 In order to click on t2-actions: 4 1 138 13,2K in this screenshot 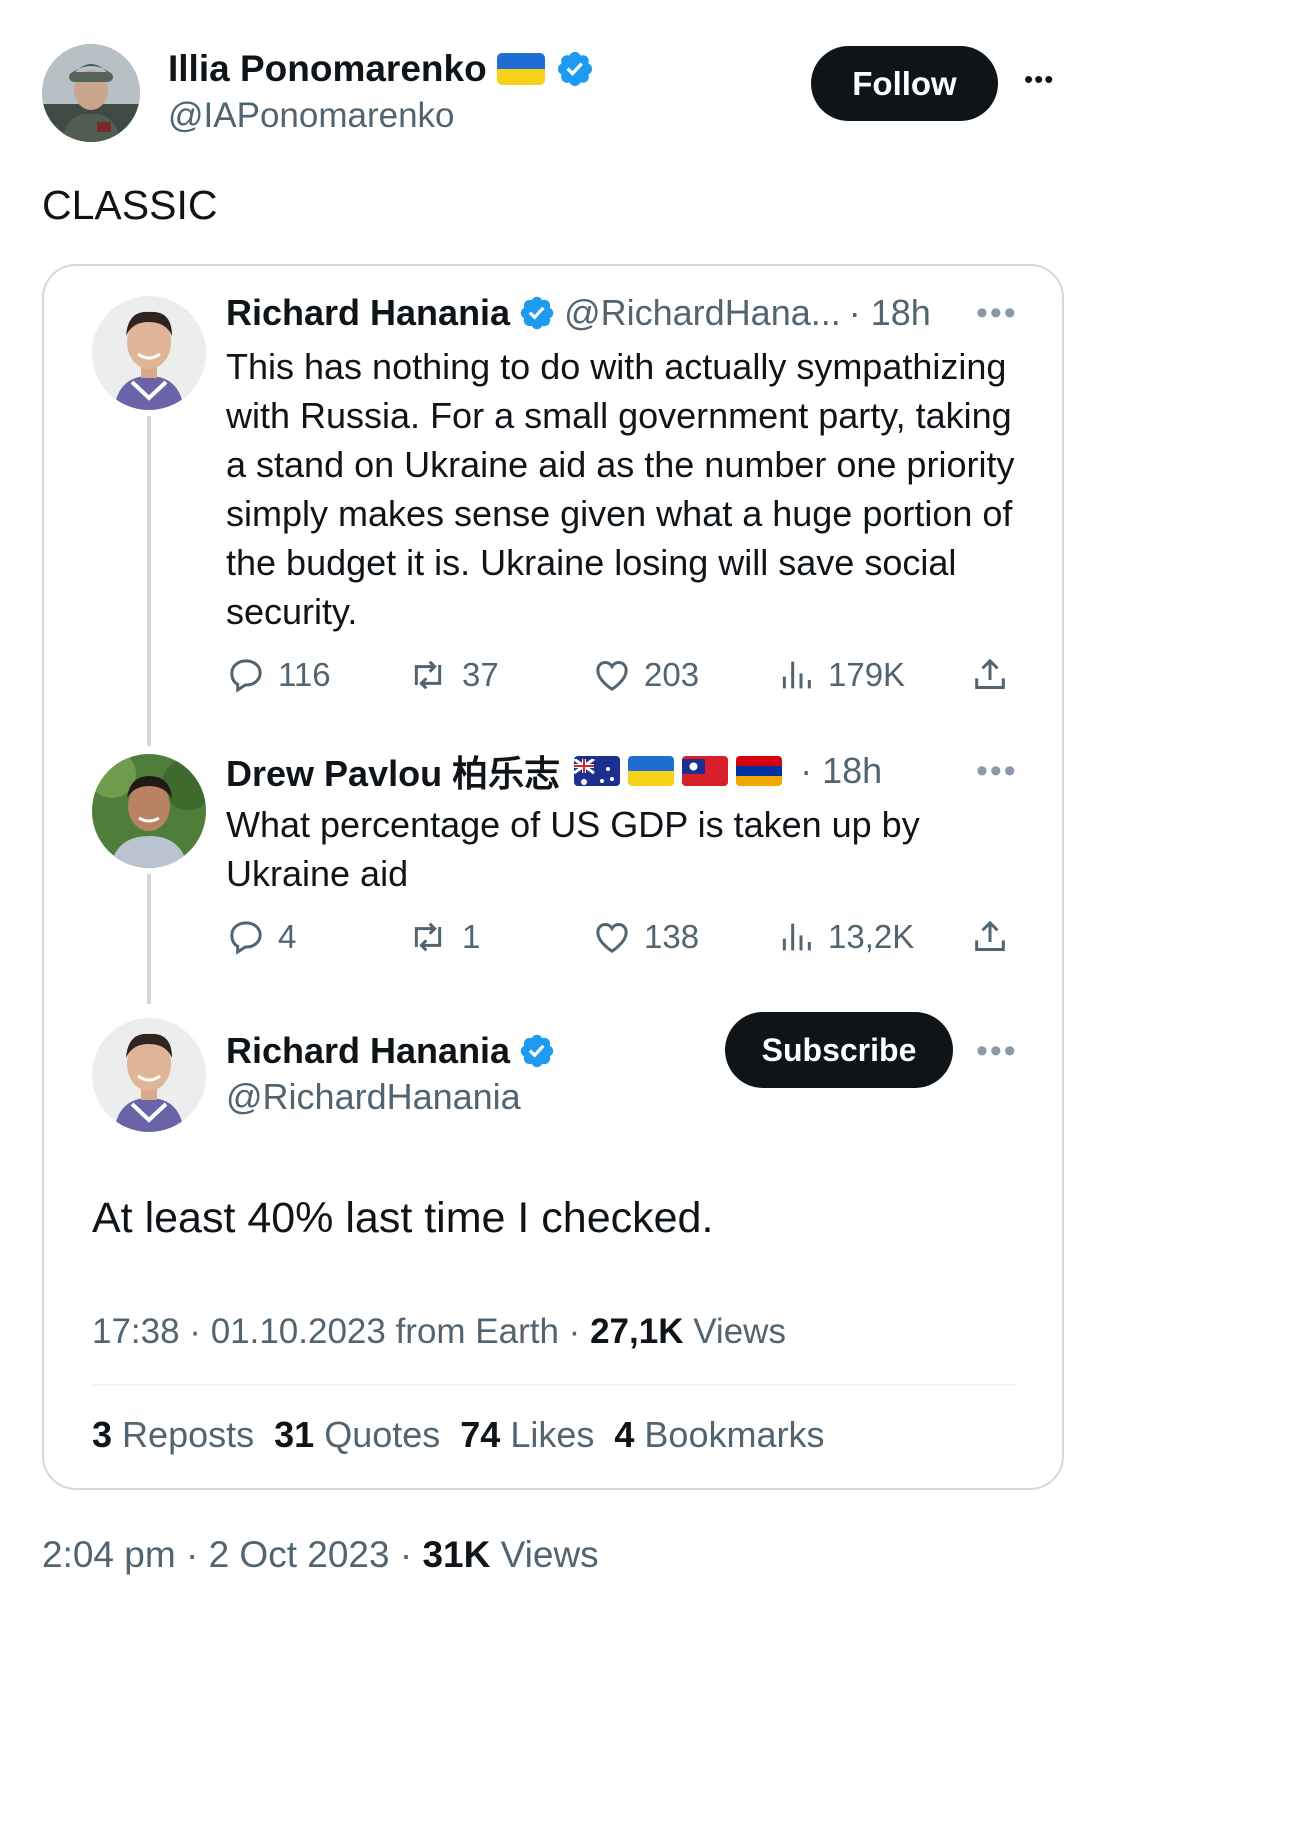, I will do `click(621, 937)`.